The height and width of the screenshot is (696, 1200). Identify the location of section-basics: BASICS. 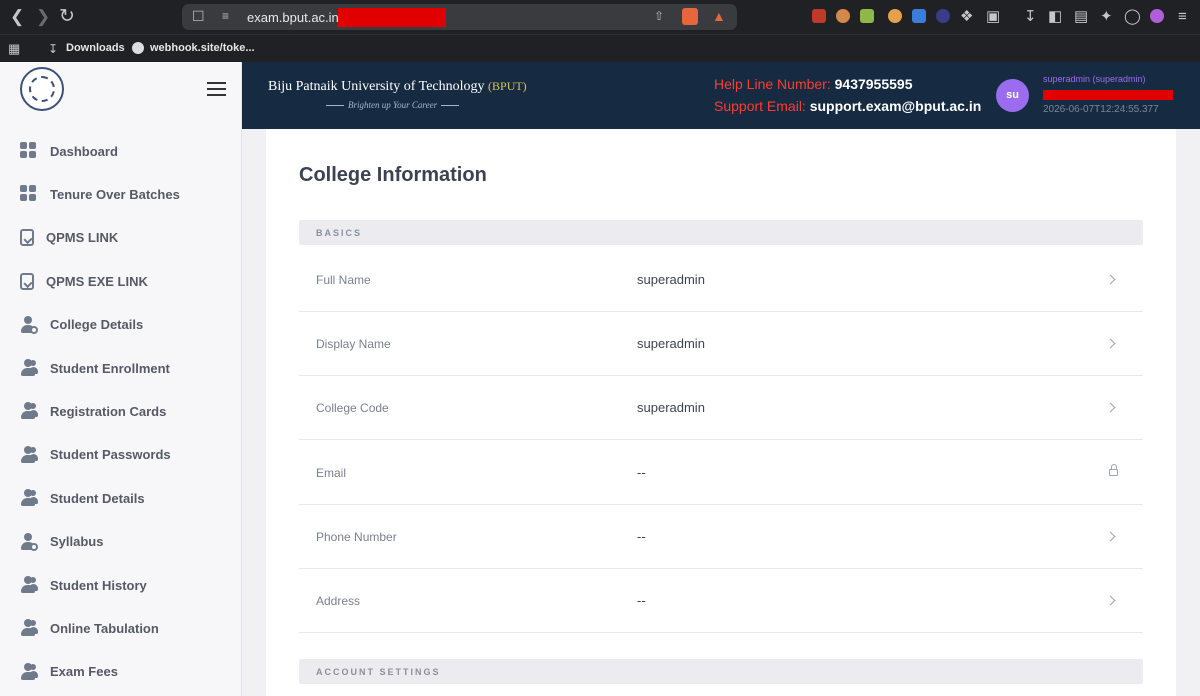
(721, 232).